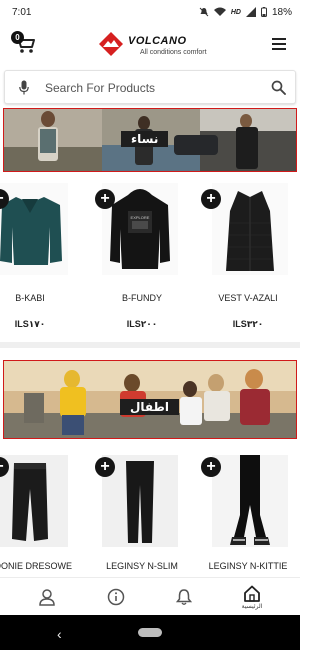 This screenshot has width=320, height=650. I want to click on vest-image, so click(250, 229).